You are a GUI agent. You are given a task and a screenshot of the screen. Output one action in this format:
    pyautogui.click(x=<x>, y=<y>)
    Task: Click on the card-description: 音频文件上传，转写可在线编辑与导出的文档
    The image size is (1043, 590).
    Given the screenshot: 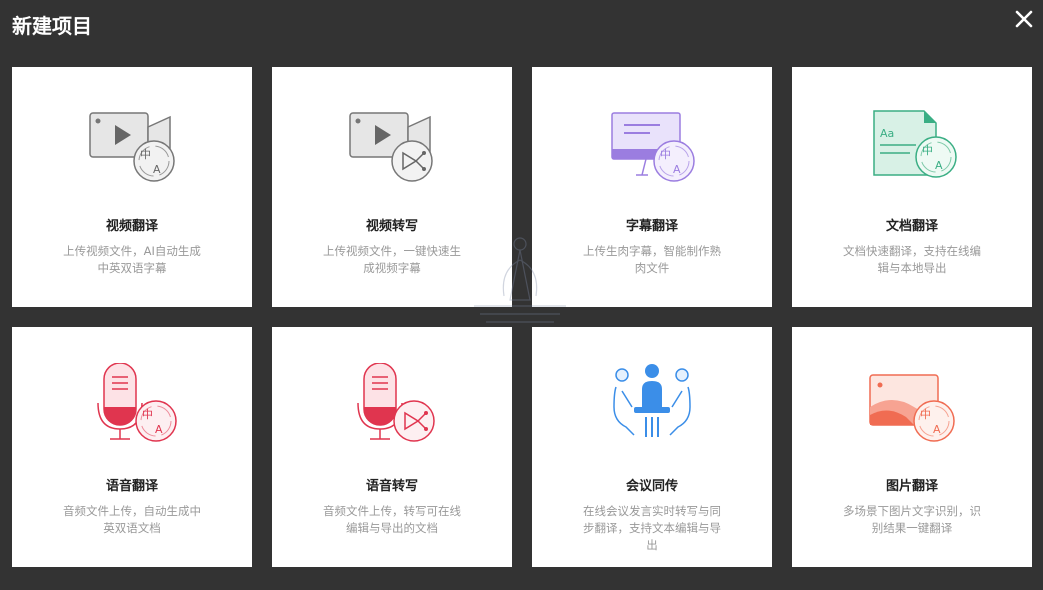 What is the action you would take?
    pyautogui.click(x=392, y=519)
    